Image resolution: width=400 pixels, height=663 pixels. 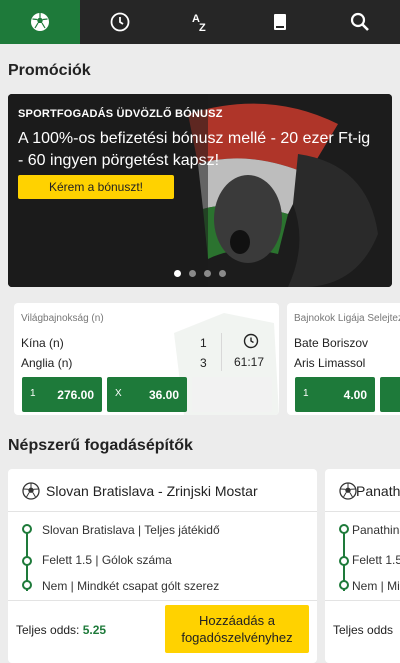 I want to click on total-odds-value: 5.25, so click(x=94, y=630).